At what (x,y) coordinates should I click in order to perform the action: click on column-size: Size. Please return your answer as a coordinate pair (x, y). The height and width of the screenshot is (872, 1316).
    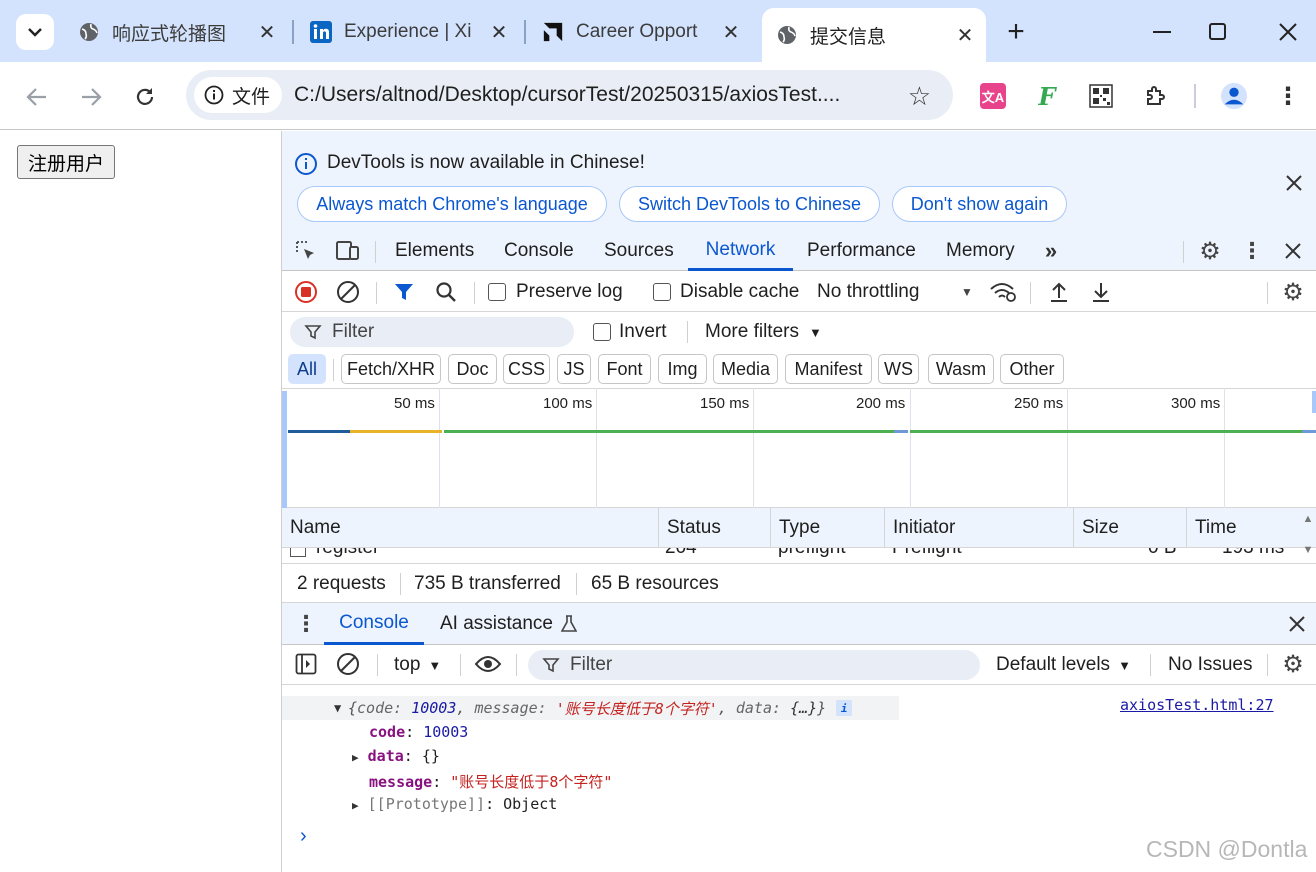
    Looking at the image, I should click on (1130, 528).